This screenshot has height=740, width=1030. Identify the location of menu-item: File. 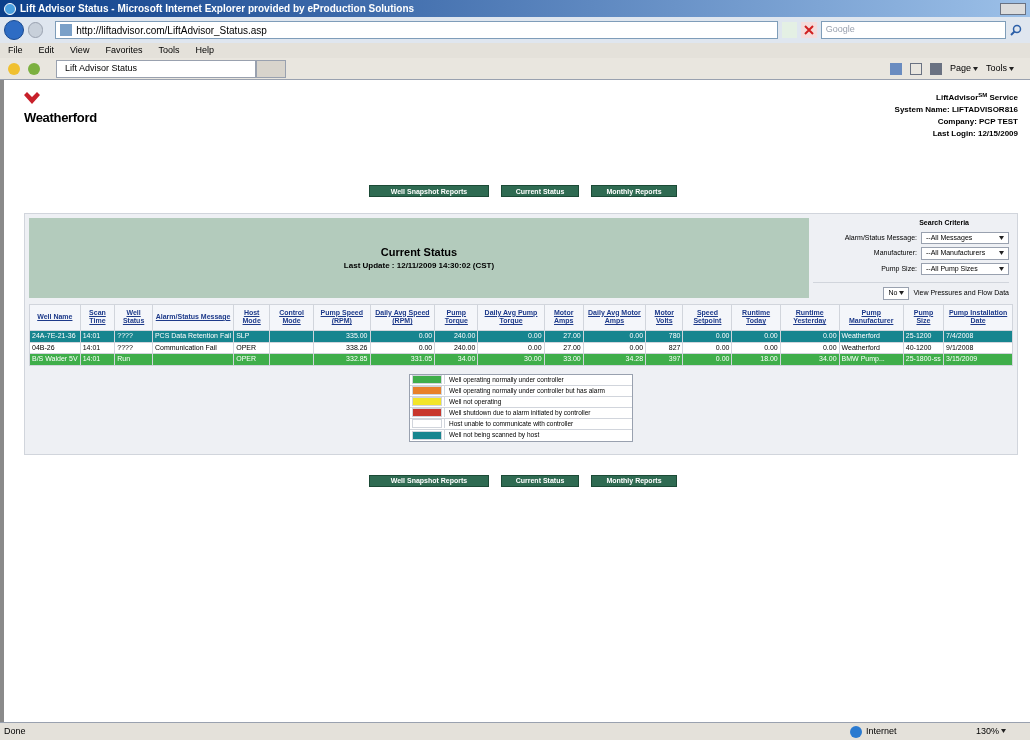
(15, 50).